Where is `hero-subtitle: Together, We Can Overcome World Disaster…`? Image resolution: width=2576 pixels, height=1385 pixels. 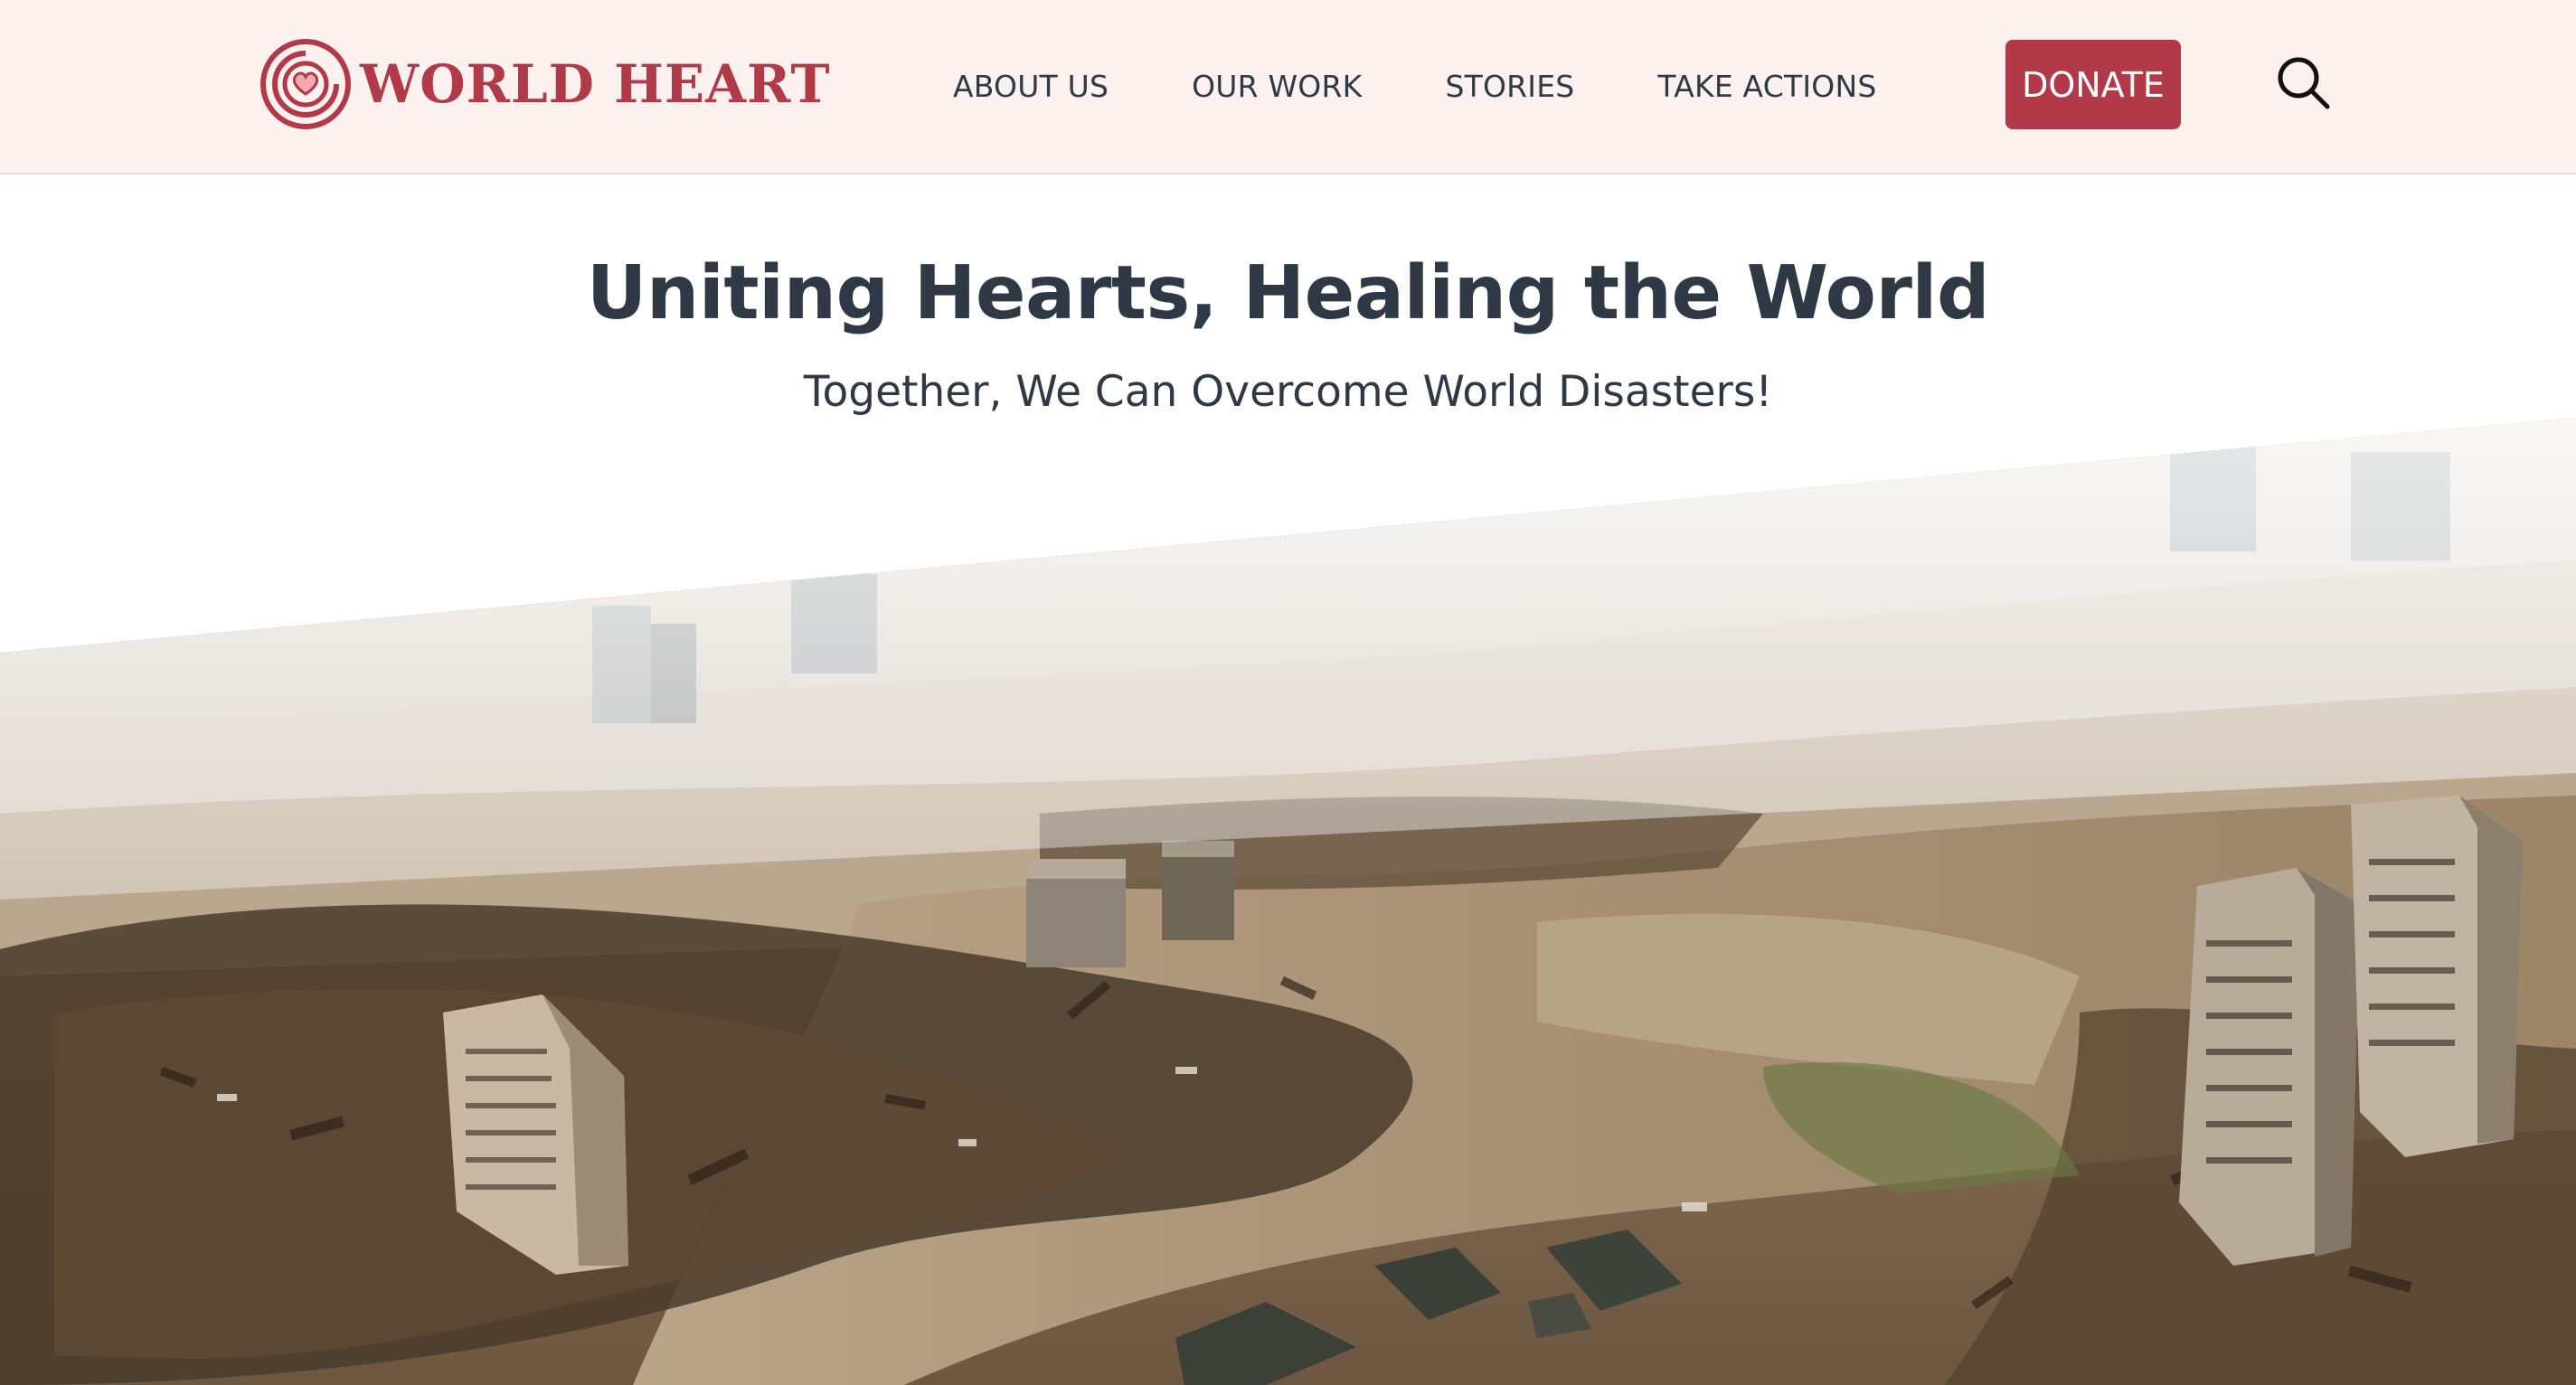 hero-subtitle: Together, We Can Overcome World Disaster… is located at coordinates (1288, 392).